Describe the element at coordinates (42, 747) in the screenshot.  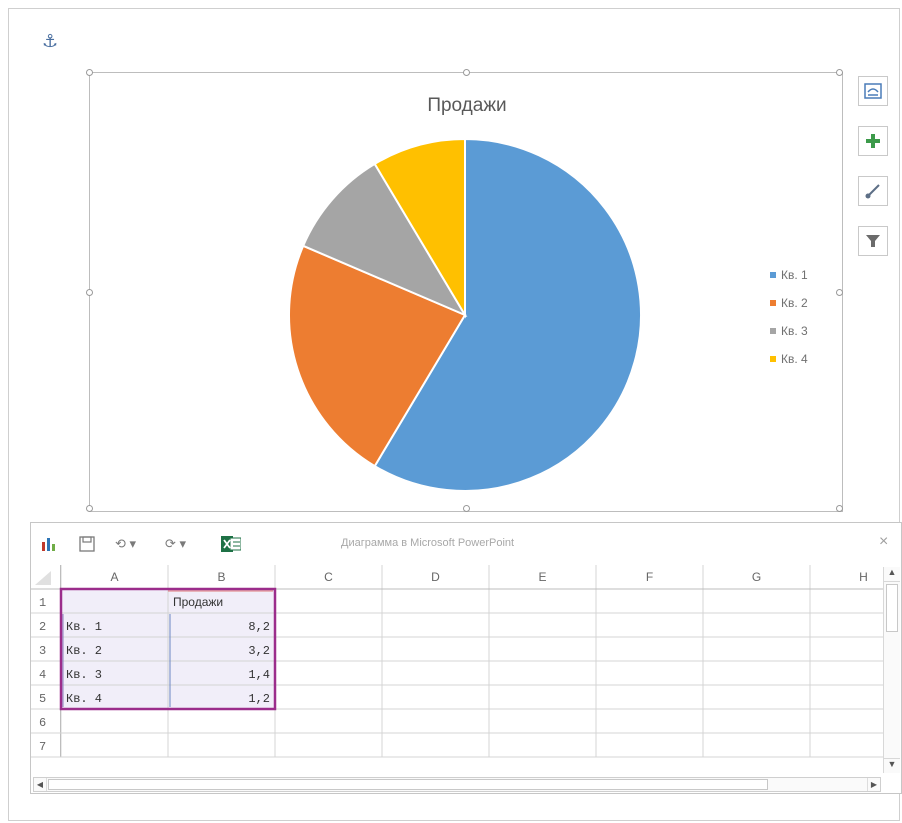
I see `row-header: 7` at that location.